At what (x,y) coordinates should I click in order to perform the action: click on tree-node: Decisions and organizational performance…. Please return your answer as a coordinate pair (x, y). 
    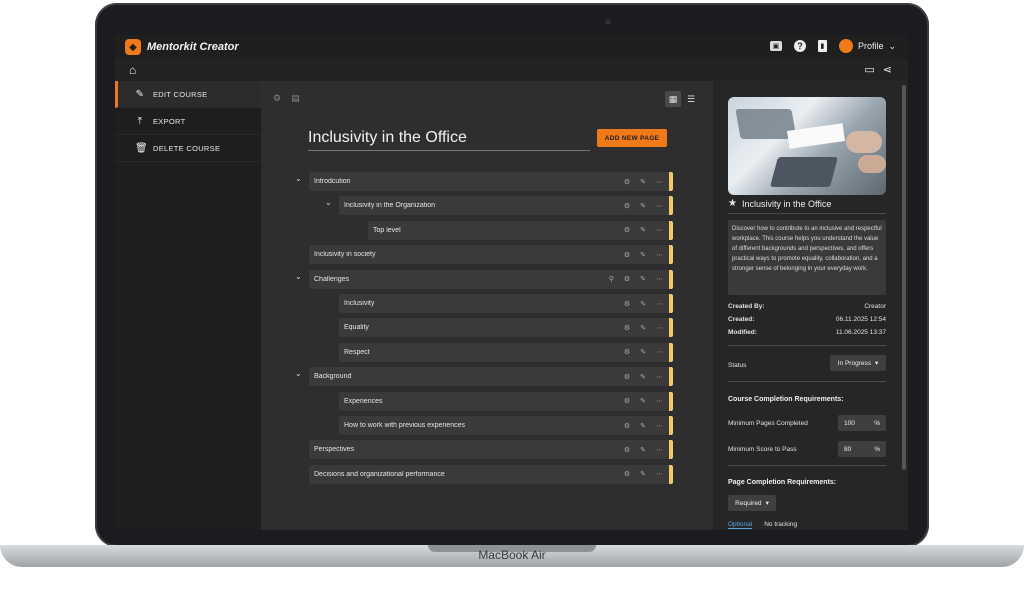
    Looking at the image, I should click on (491, 474).